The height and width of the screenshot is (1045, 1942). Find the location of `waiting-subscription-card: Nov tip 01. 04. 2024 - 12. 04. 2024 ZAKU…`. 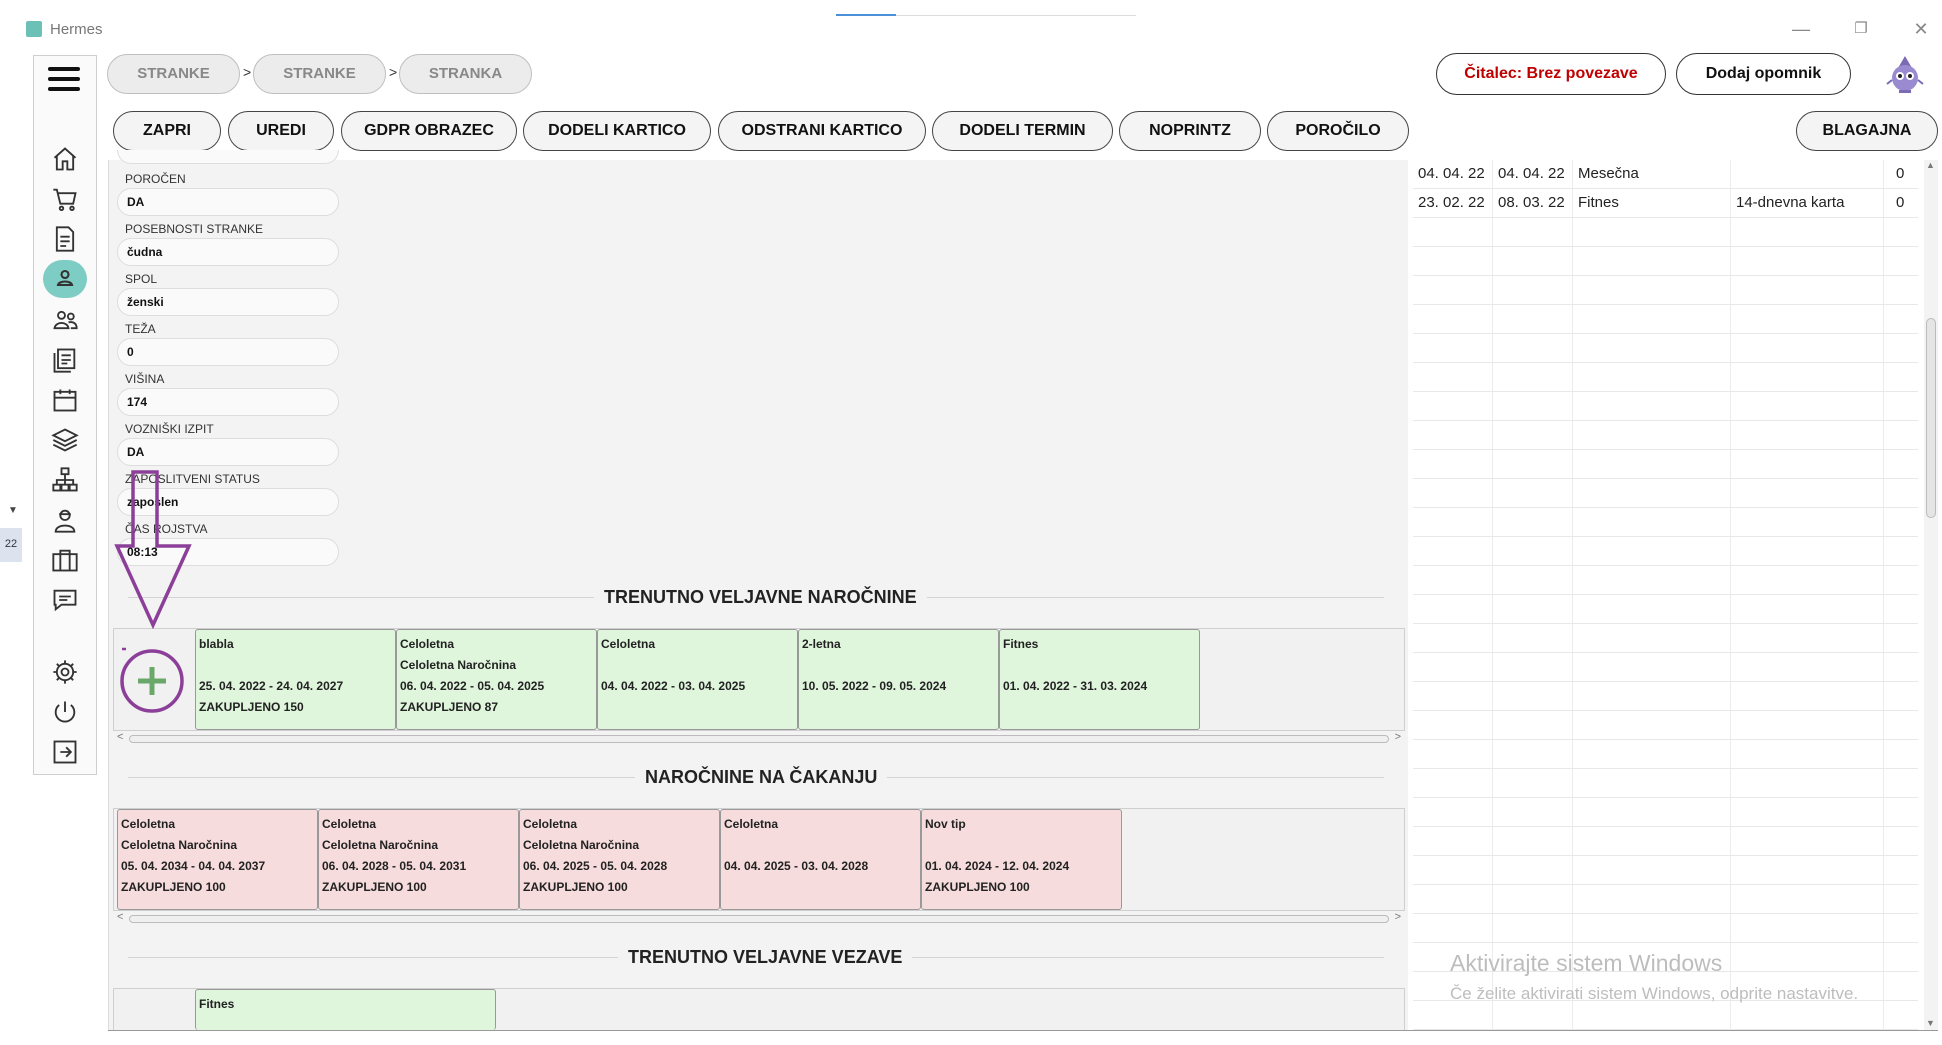

waiting-subscription-card: Nov tip 01. 04. 2024 - 12. 04. 2024 ZAKU… is located at coordinates (1021, 859).